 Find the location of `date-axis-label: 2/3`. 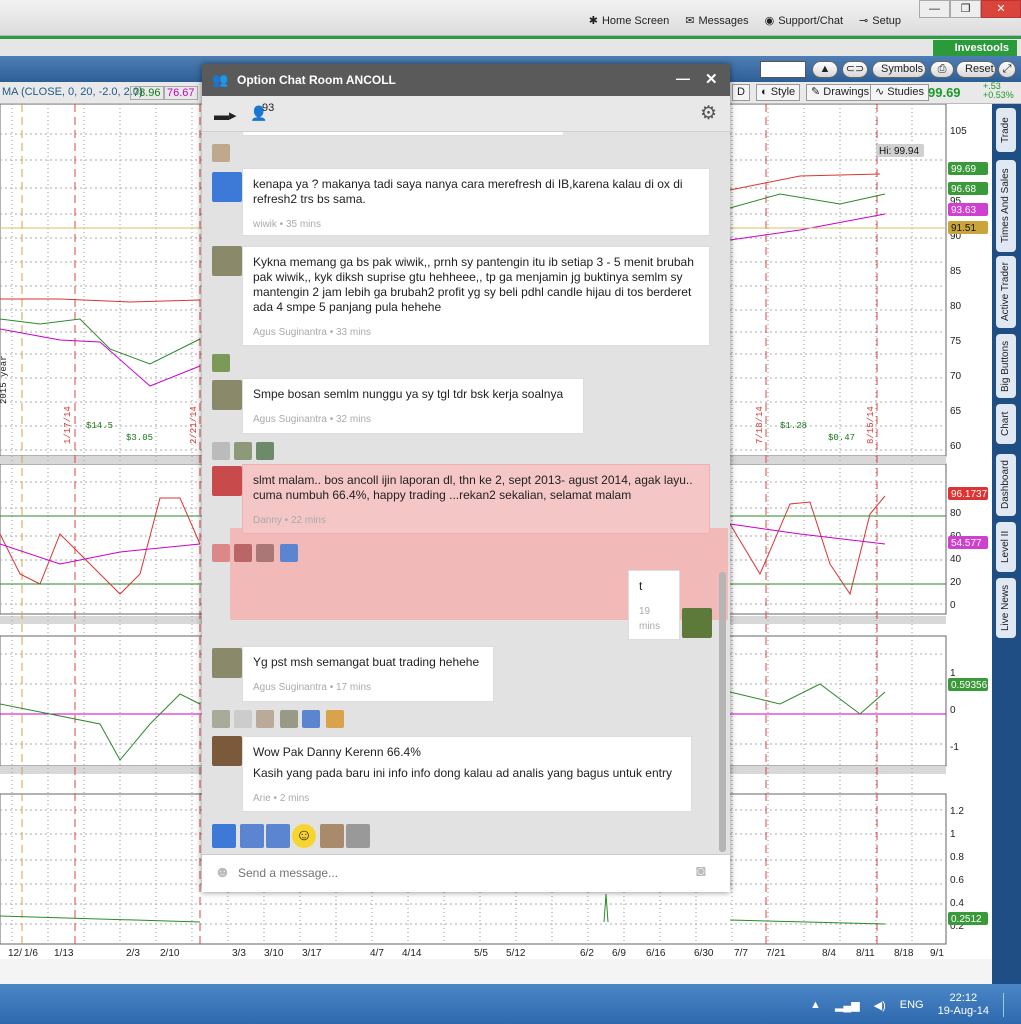

date-axis-label: 2/3 is located at coordinates (133, 953).